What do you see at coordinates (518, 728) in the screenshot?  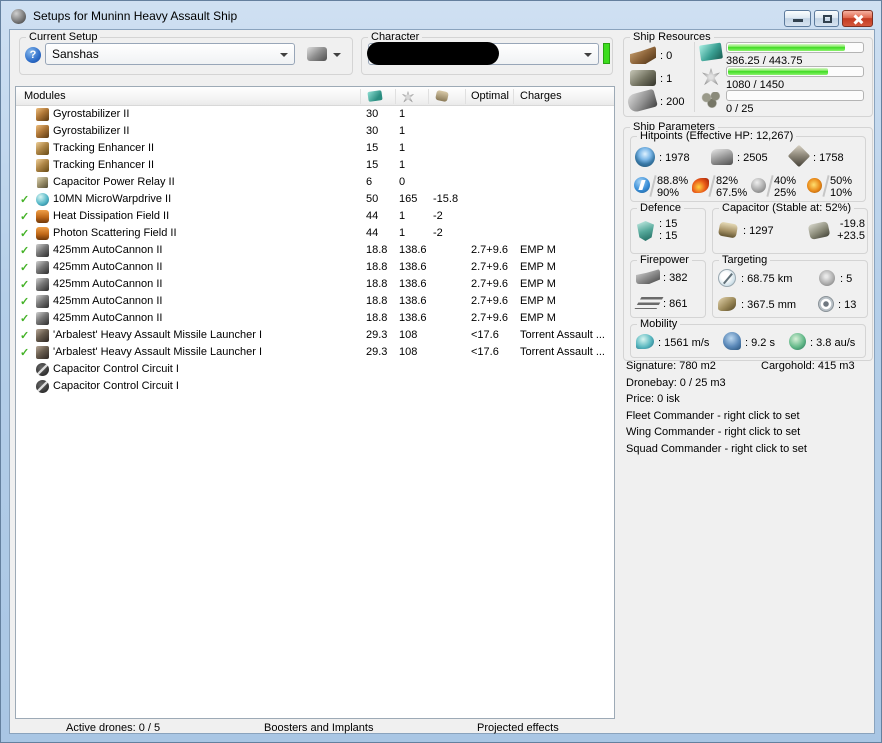 I see `projected-effects-panel: Projected effects` at bounding box center [518, 728].